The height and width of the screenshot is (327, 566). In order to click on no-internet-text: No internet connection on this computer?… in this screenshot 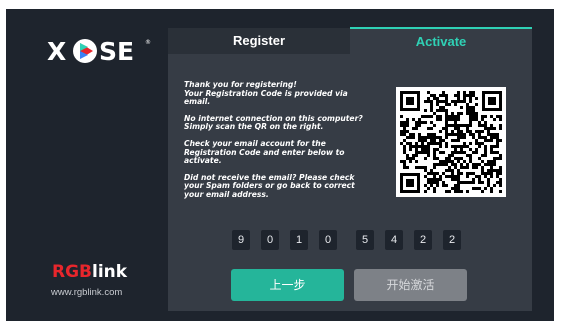, I will do `click(273, 122)`.